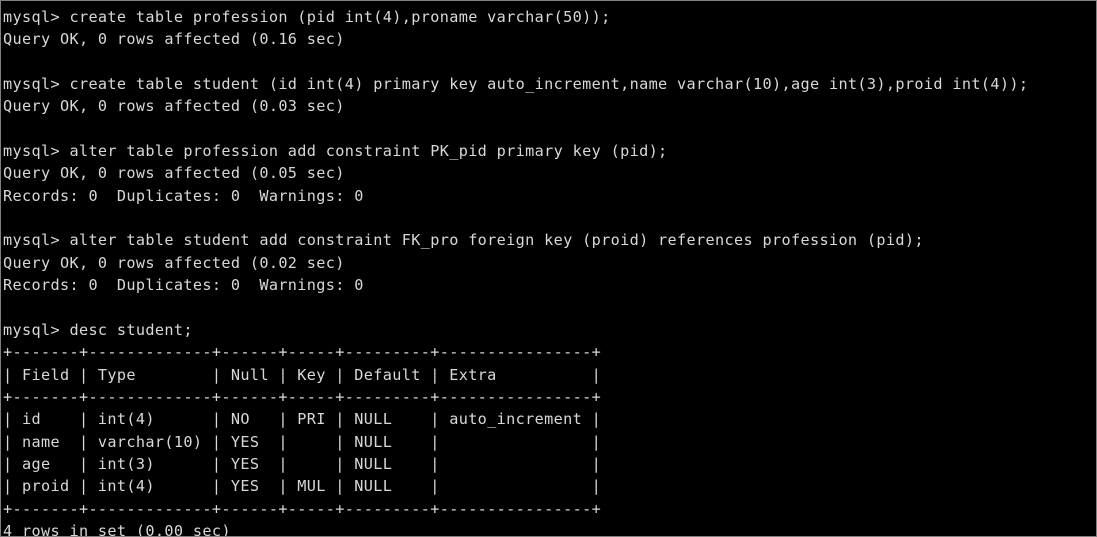  I want to click on console-line: Query OK, 0 rows affected (0.02 sec), so click(174, 262).